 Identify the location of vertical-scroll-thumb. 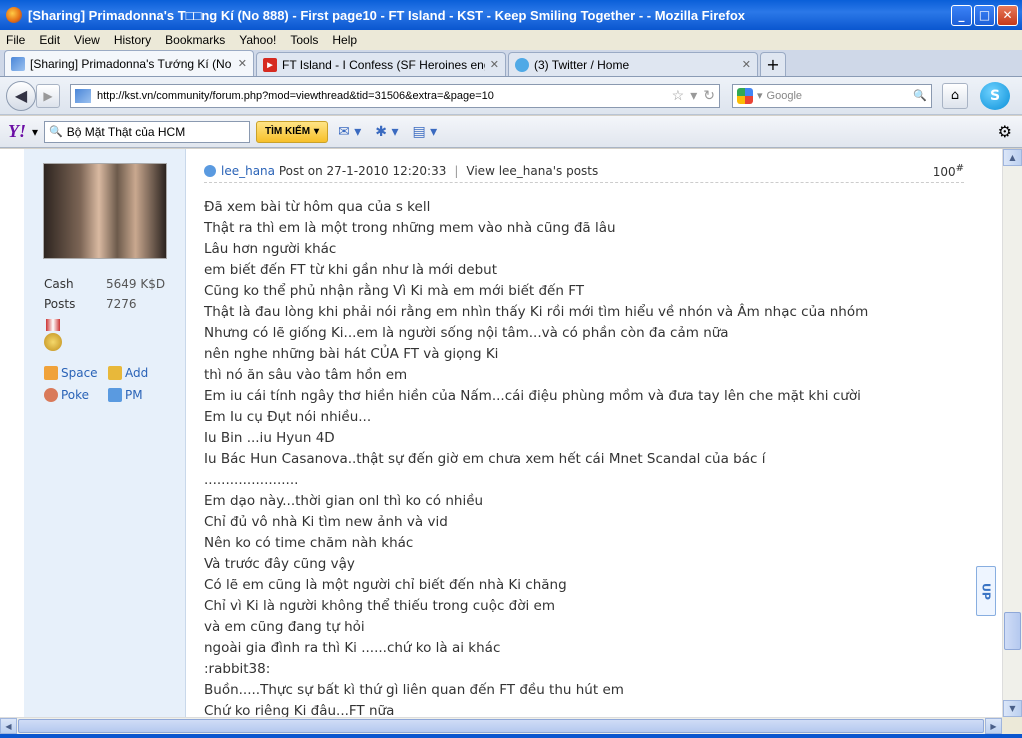
(1012, 631).